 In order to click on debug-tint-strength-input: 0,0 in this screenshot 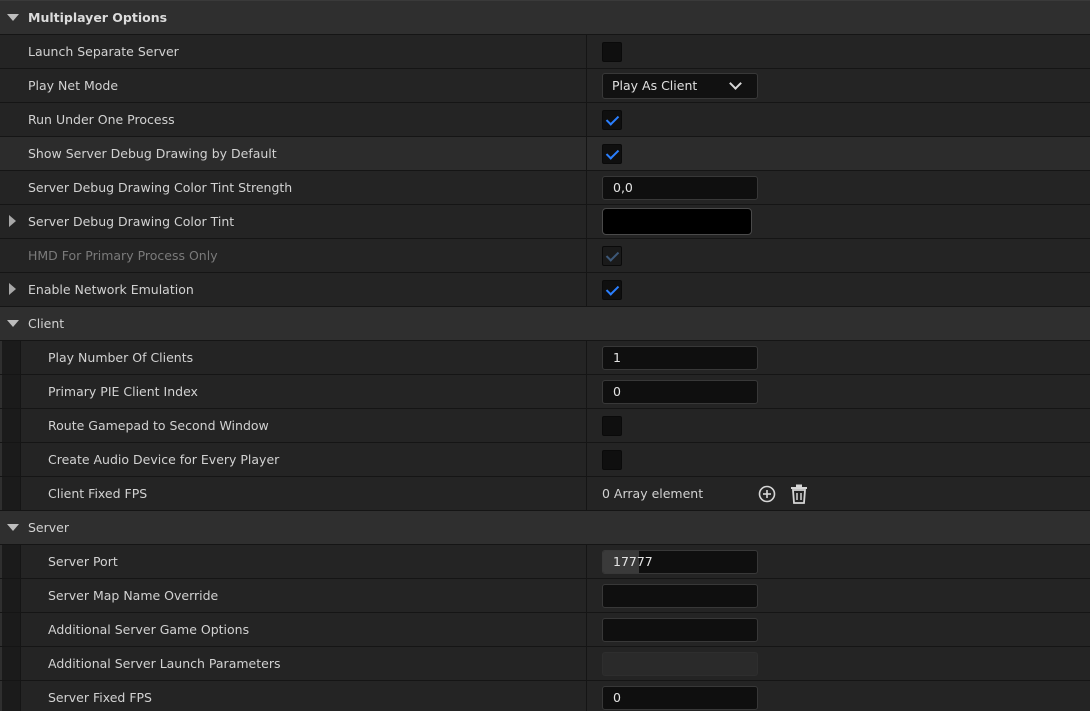, I will do `click(680, 187)`.